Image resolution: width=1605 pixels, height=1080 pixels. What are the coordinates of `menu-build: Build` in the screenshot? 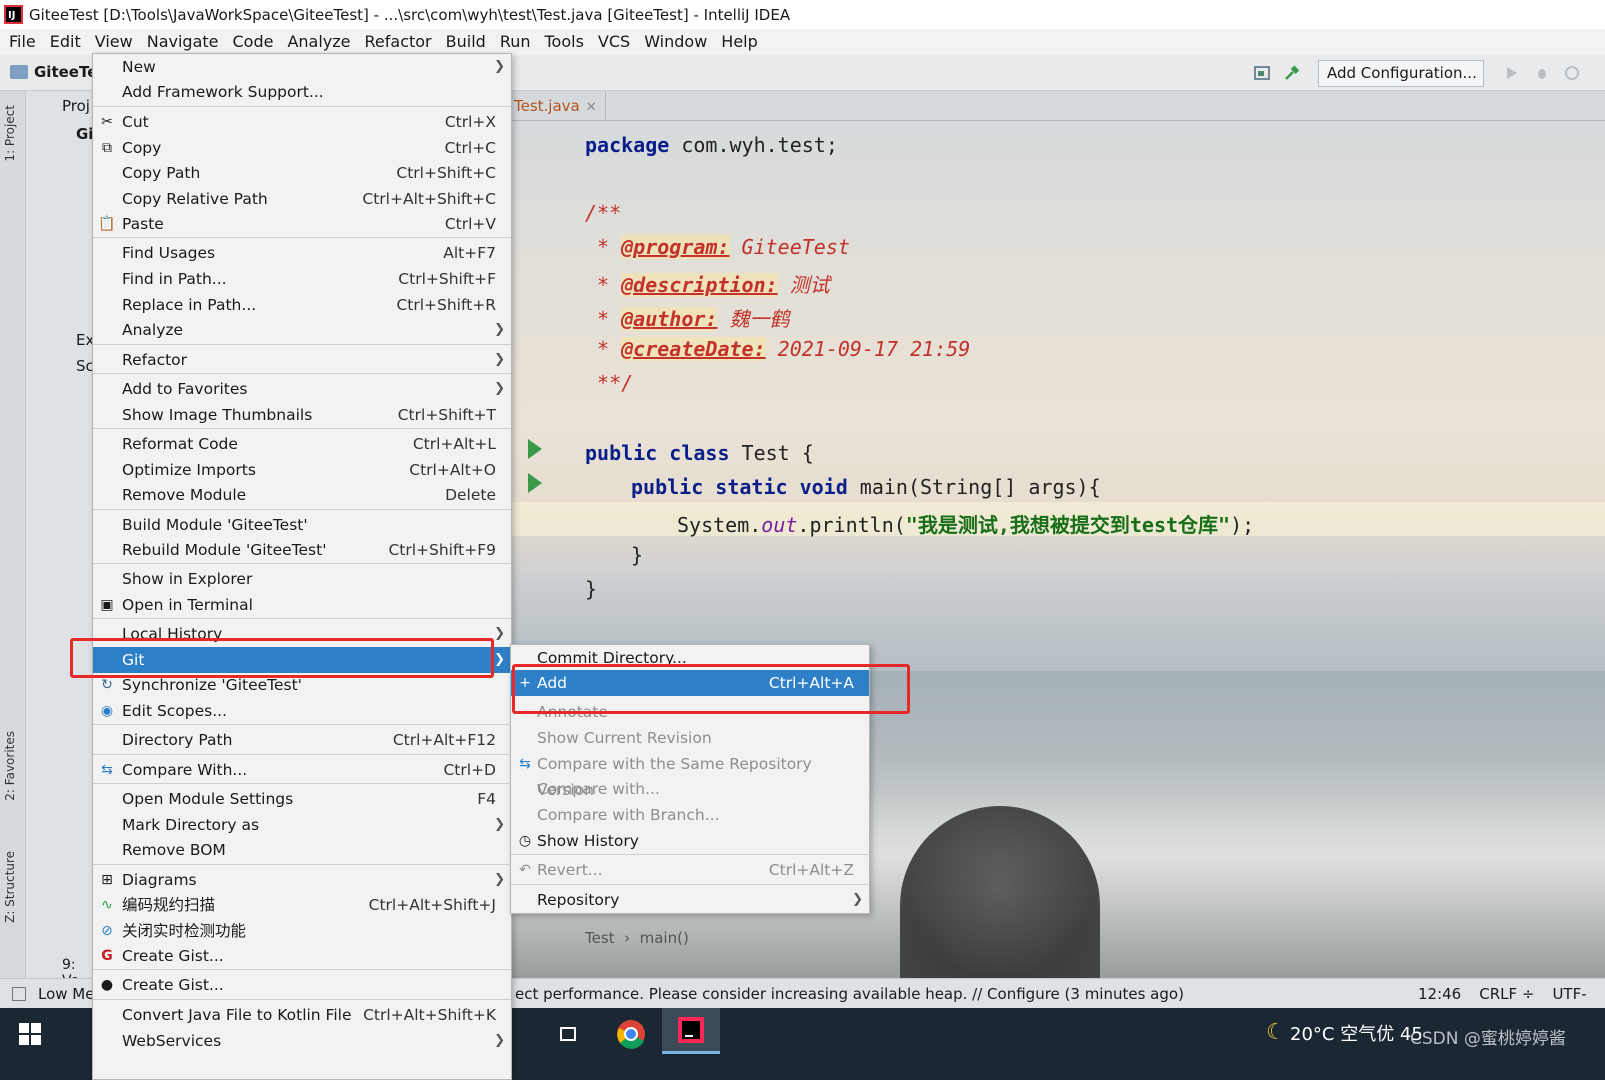 It's located at (466, 42).